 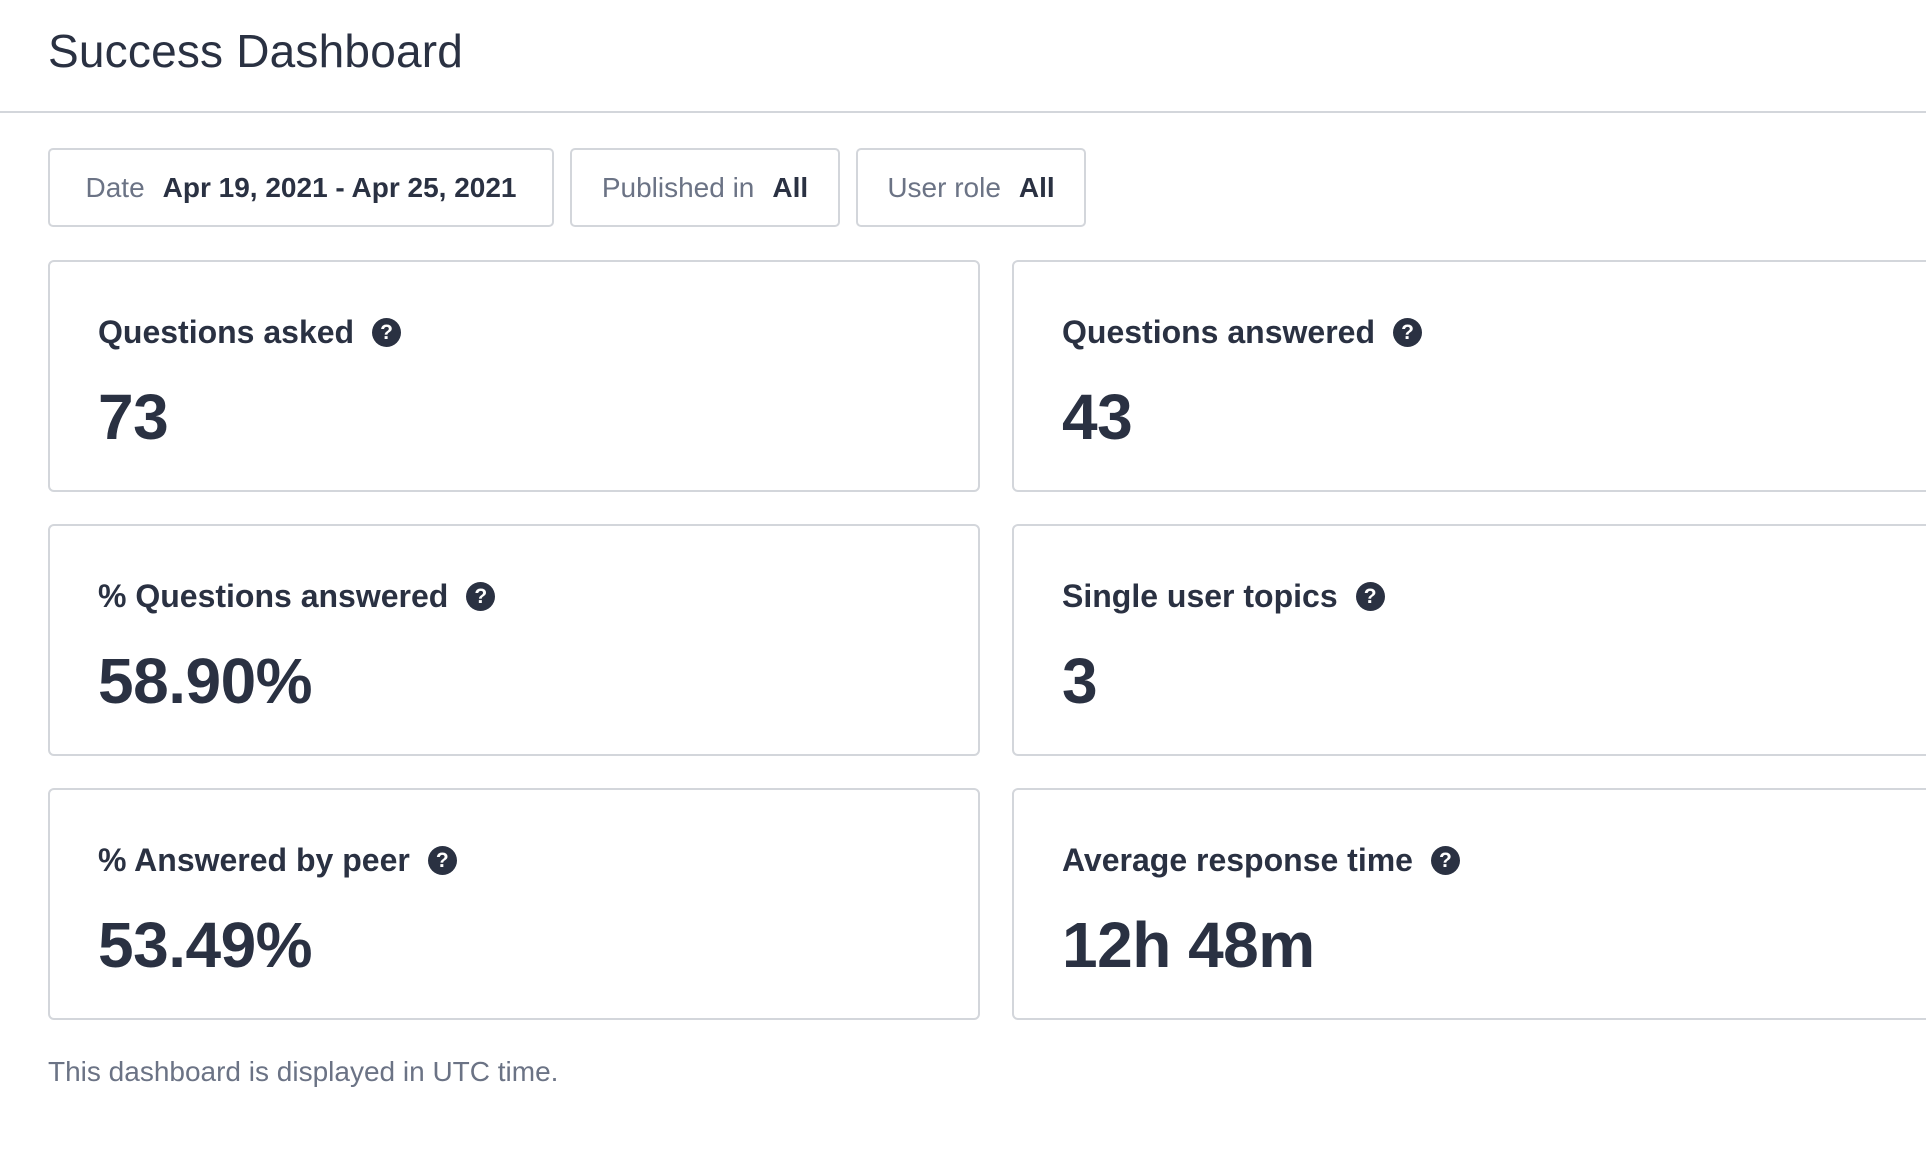 What do you see at coordinates (226, 332) in the screenshot?
I see `card-title-label: Questions asked` at bounding box center [226, 332].